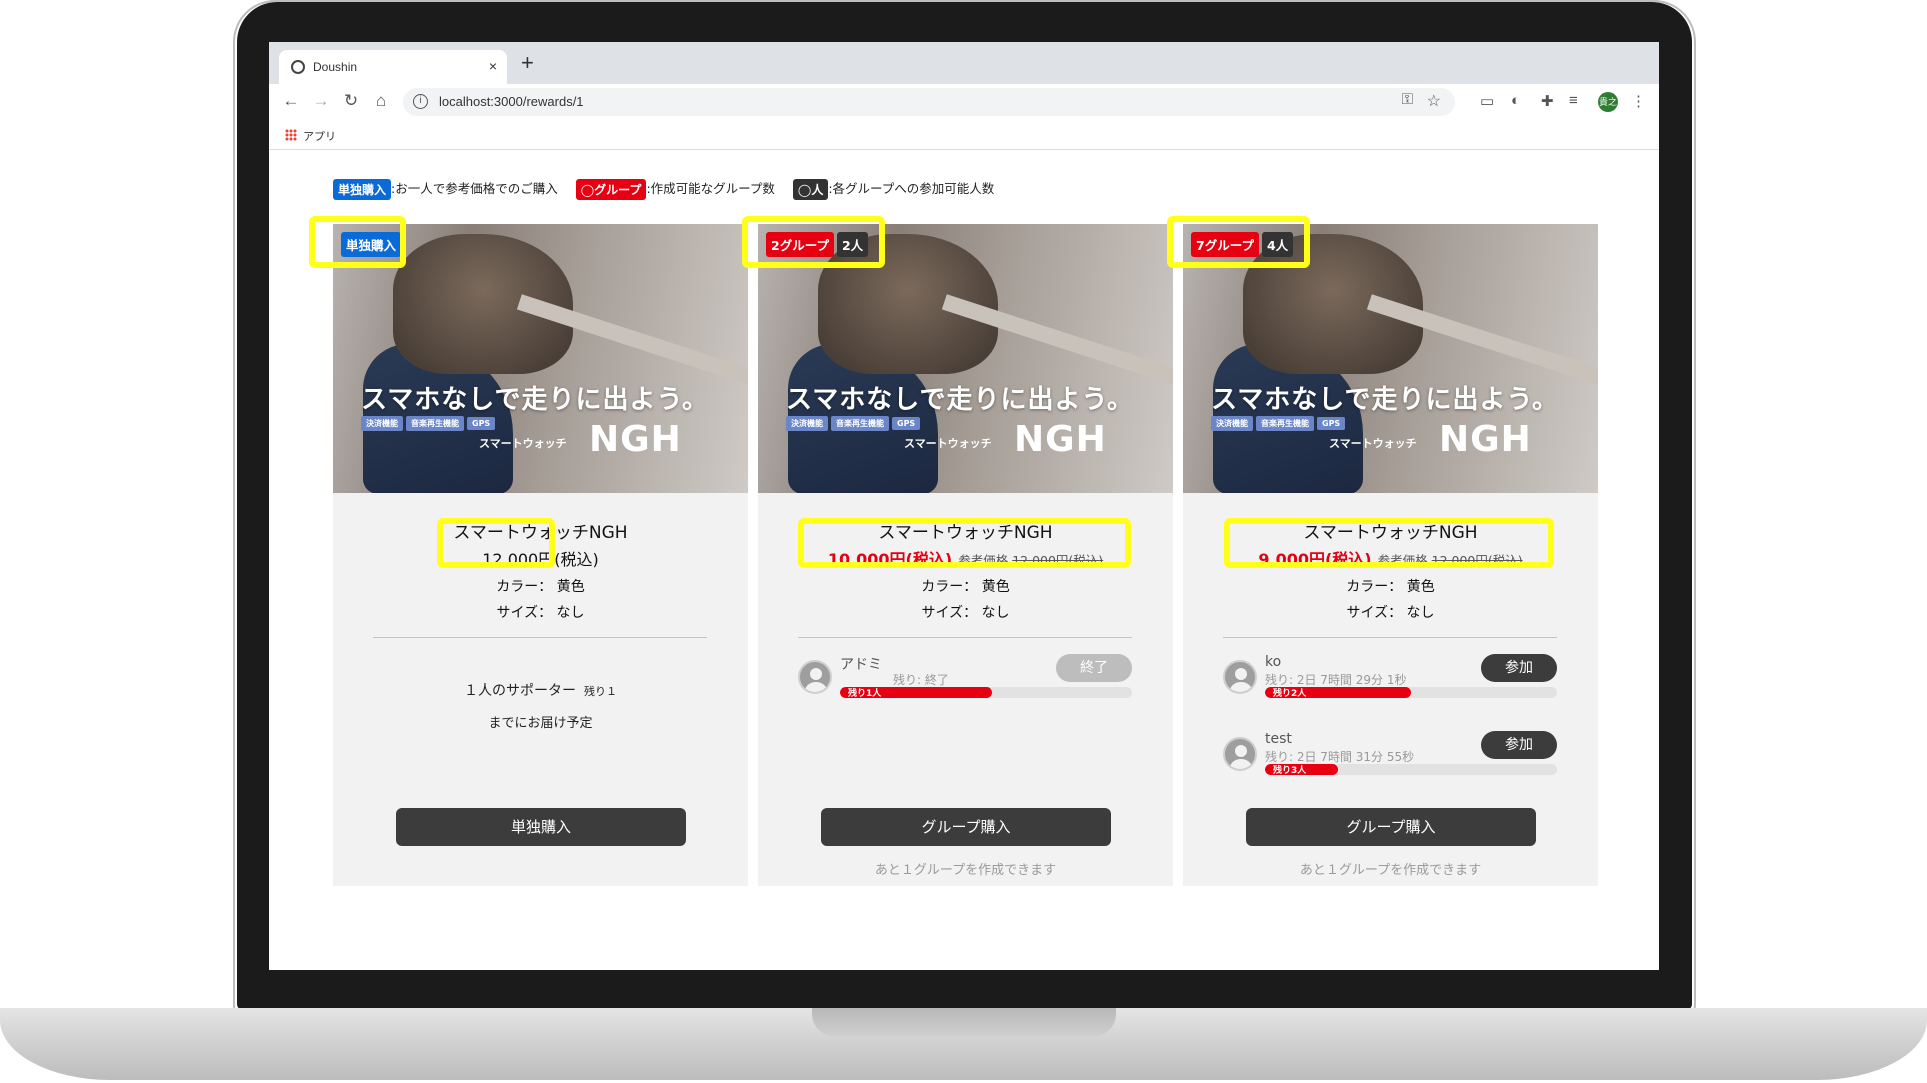 The height and width of the screenshot is (1083, 1927). What do you see at coordinates (381, 101) in the screenshot?
I see `home-button: ⌂` at bounding box center [381, 101].